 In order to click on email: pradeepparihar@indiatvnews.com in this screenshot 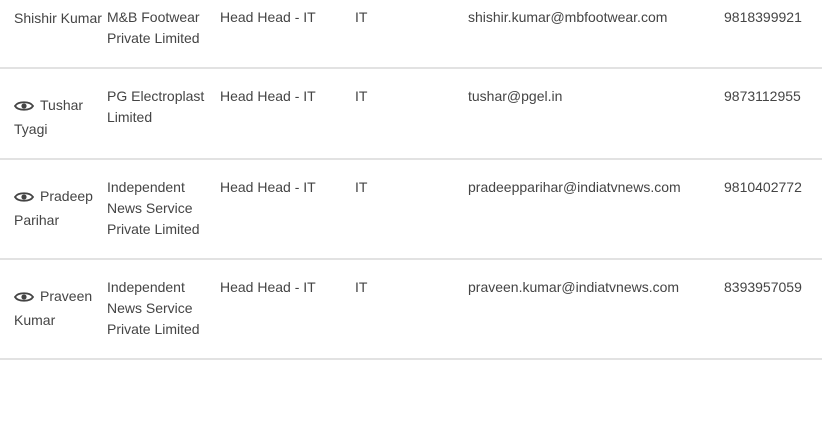, I will do `click(574, 187)`.